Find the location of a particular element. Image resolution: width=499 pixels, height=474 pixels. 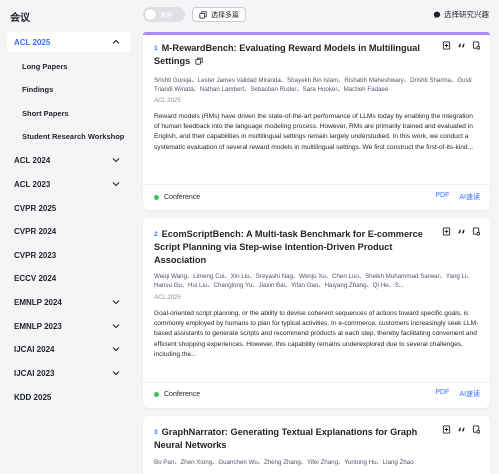

sidebar-item-label: IJCAI 2024 is located at coordinates (34, 349).